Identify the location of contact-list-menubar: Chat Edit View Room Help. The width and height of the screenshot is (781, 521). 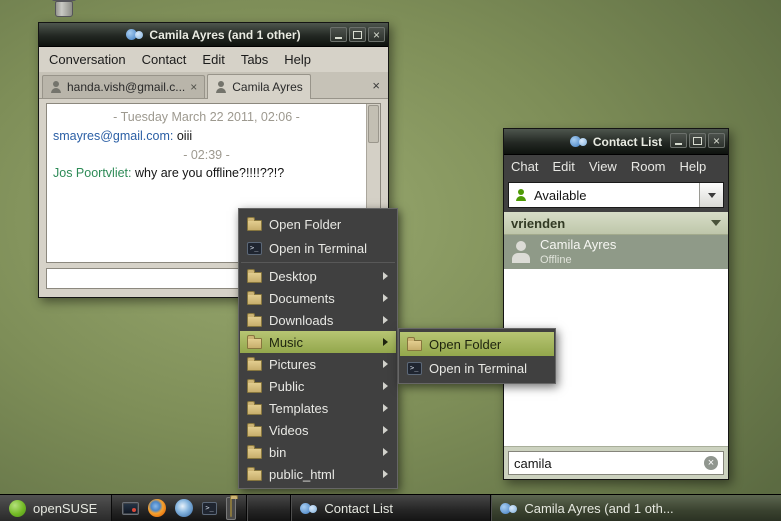
(616, 167).